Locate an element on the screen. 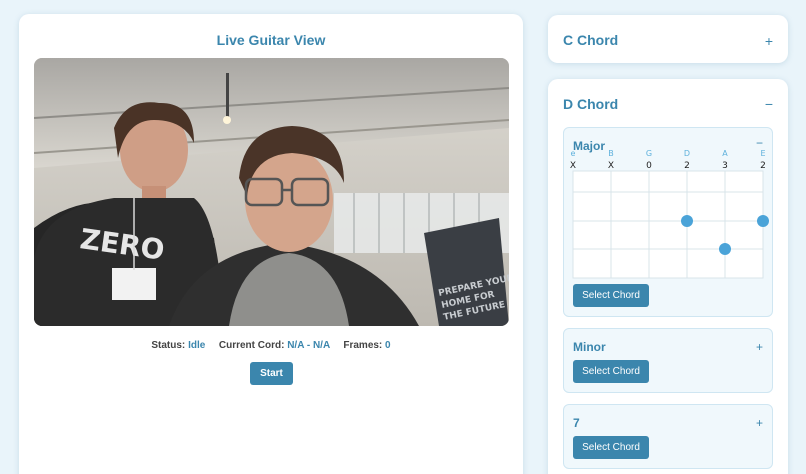  string-label: E is located at coordinates (762, 153).